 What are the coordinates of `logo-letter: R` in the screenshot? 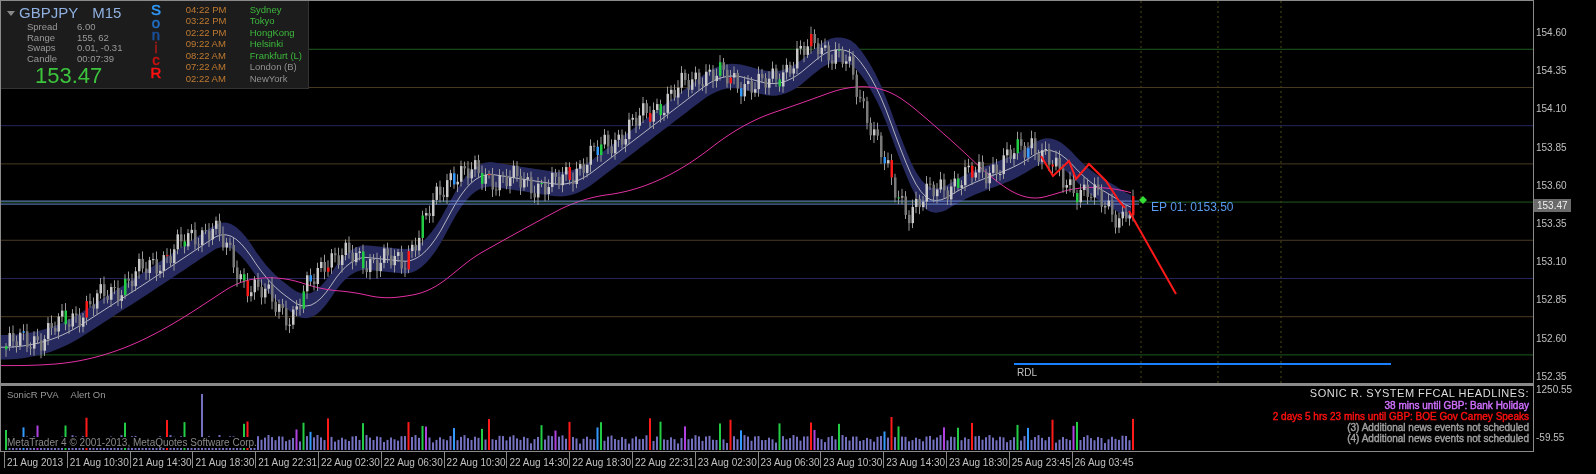 It's located at (156, 72).